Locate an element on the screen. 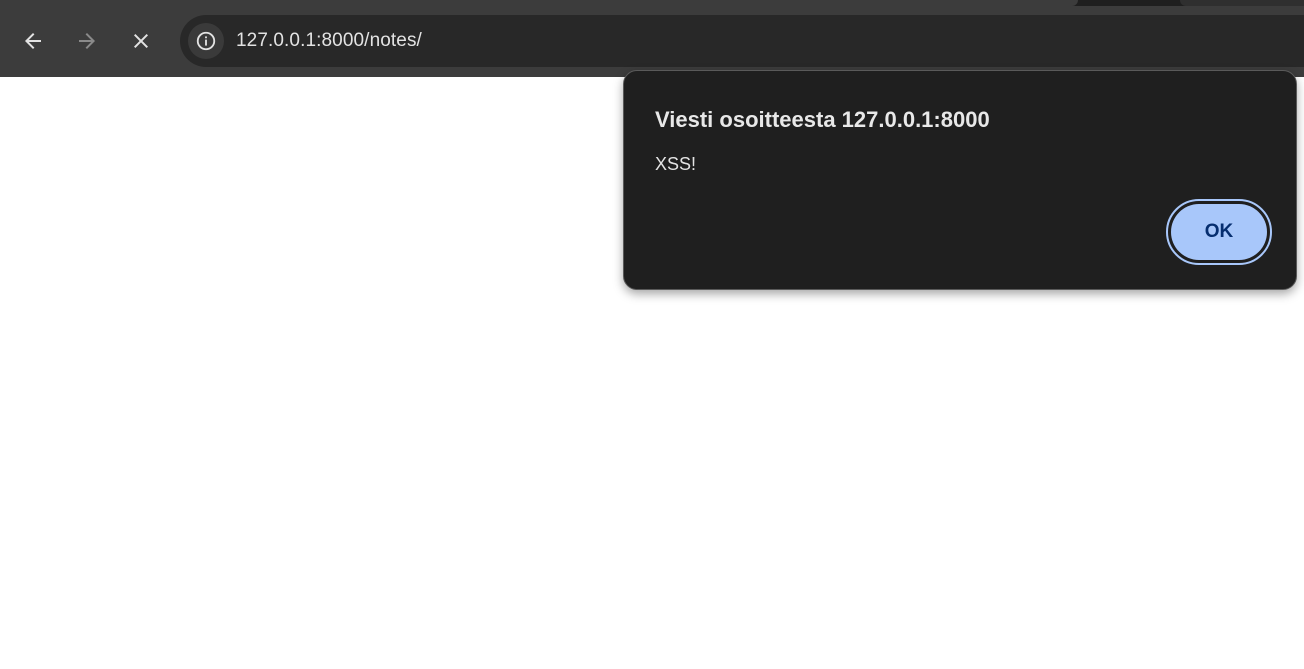  back-button is located at coordinates (33, 41).